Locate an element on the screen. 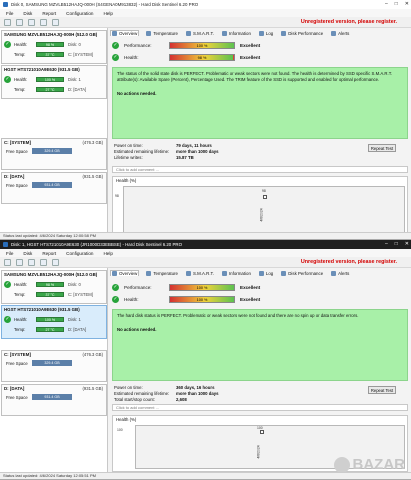 The width and height of the screenshot is (411, 480). disk-number: Disk: 1 is located at coordinates (74, 319).